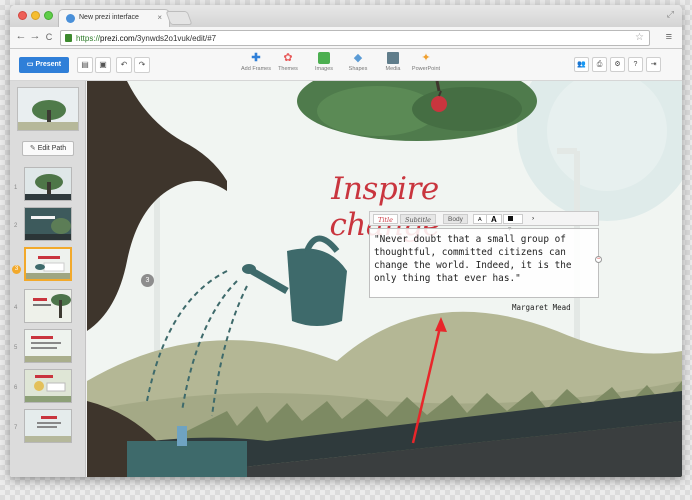 The height and width of the screenshot is (500, 692). I want to click on increase-font-button: A, so click(494, 219).